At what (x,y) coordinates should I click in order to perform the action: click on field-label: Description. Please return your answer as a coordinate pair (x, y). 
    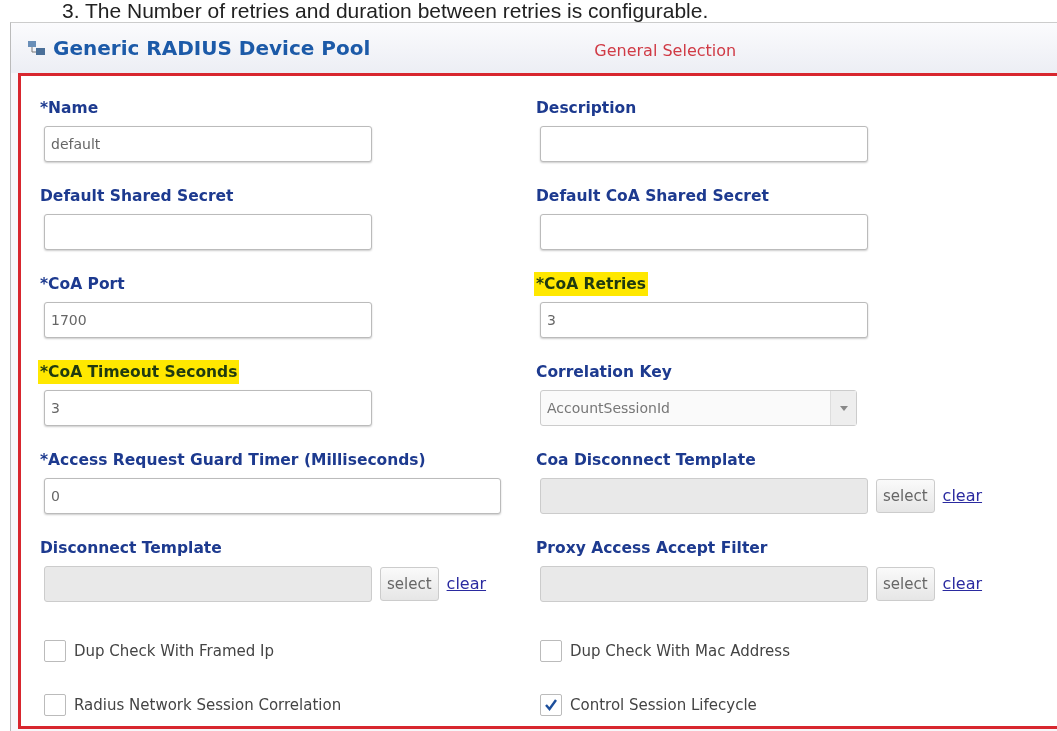
    Looking at the image, I should click on (586, 108).